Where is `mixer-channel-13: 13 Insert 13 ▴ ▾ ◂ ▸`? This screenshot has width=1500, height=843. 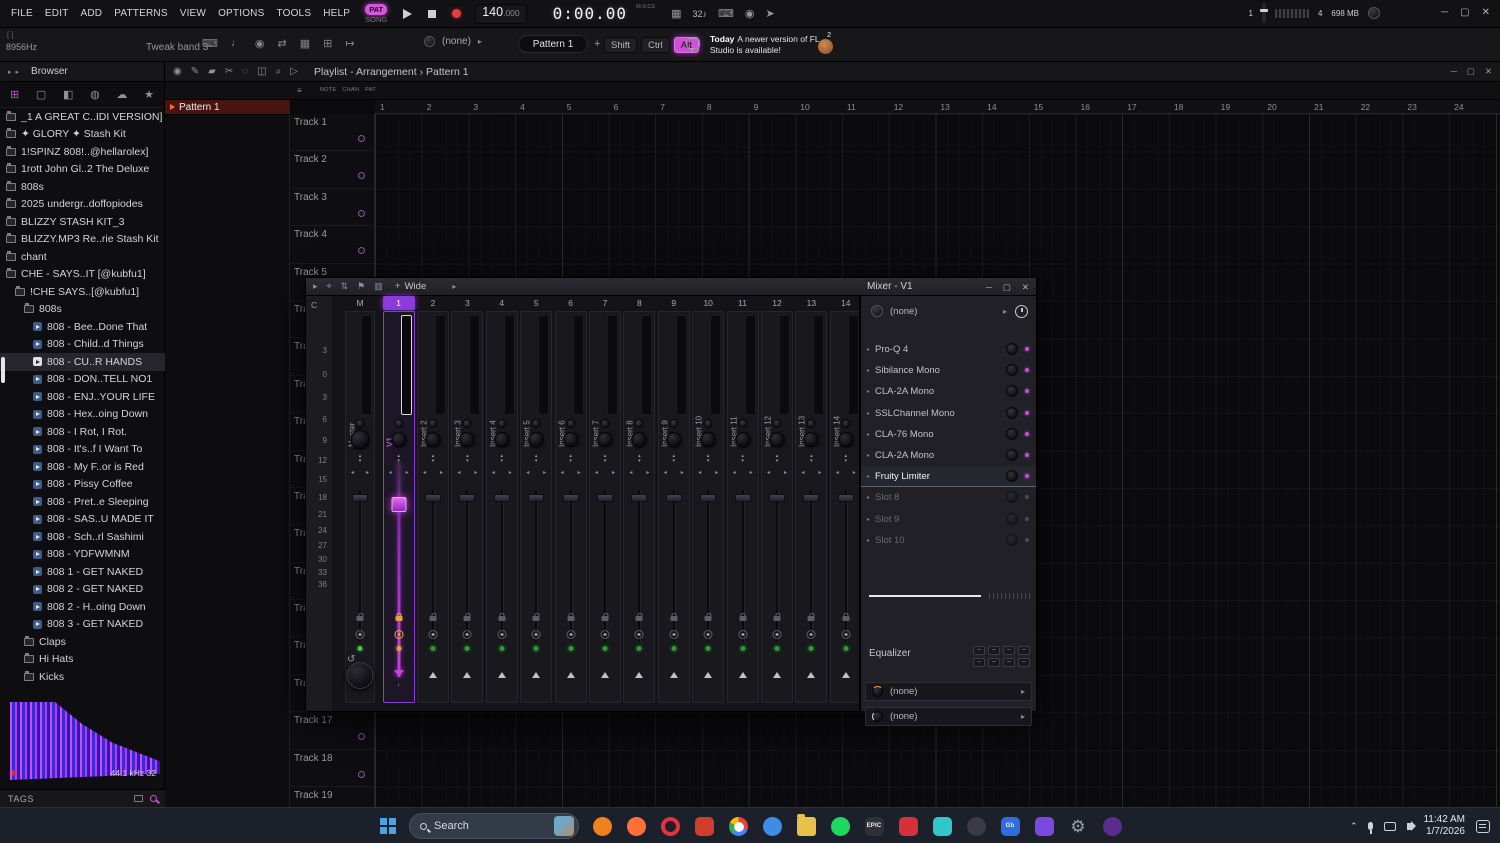 mixer-channel-13: 13 Insert 13 ▴ ▾ ◂ ▸ is located at coordinates (811, 502).